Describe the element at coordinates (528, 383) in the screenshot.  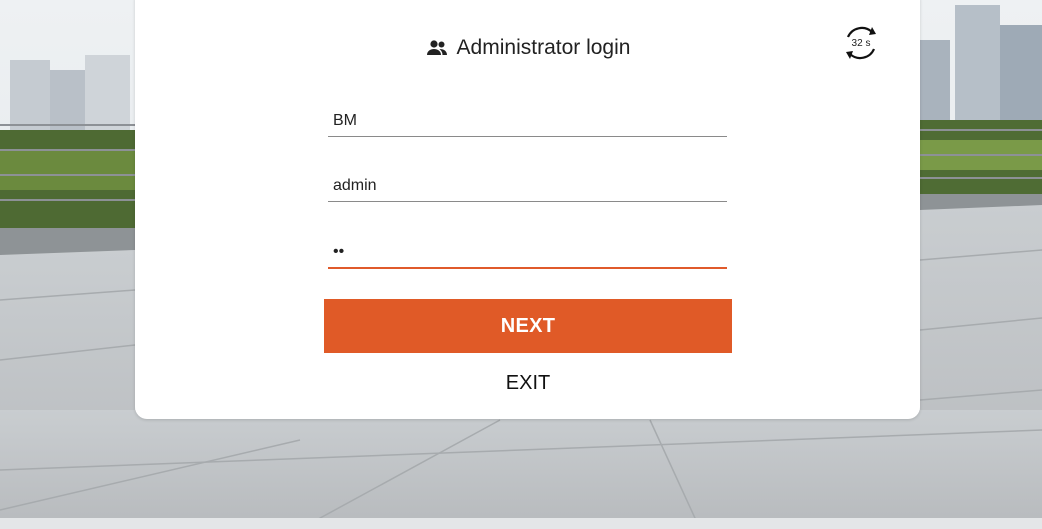
I see `exit-button: EXIT` at that location.